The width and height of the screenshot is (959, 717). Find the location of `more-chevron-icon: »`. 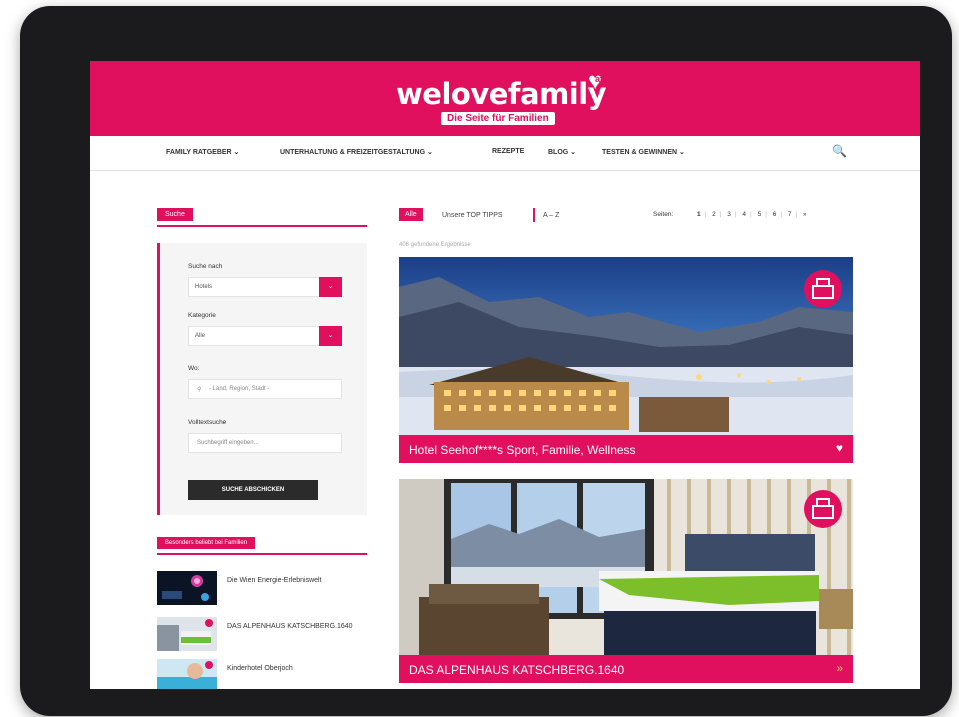

more-chevron-icon: » is located at coordinates (839, 668).